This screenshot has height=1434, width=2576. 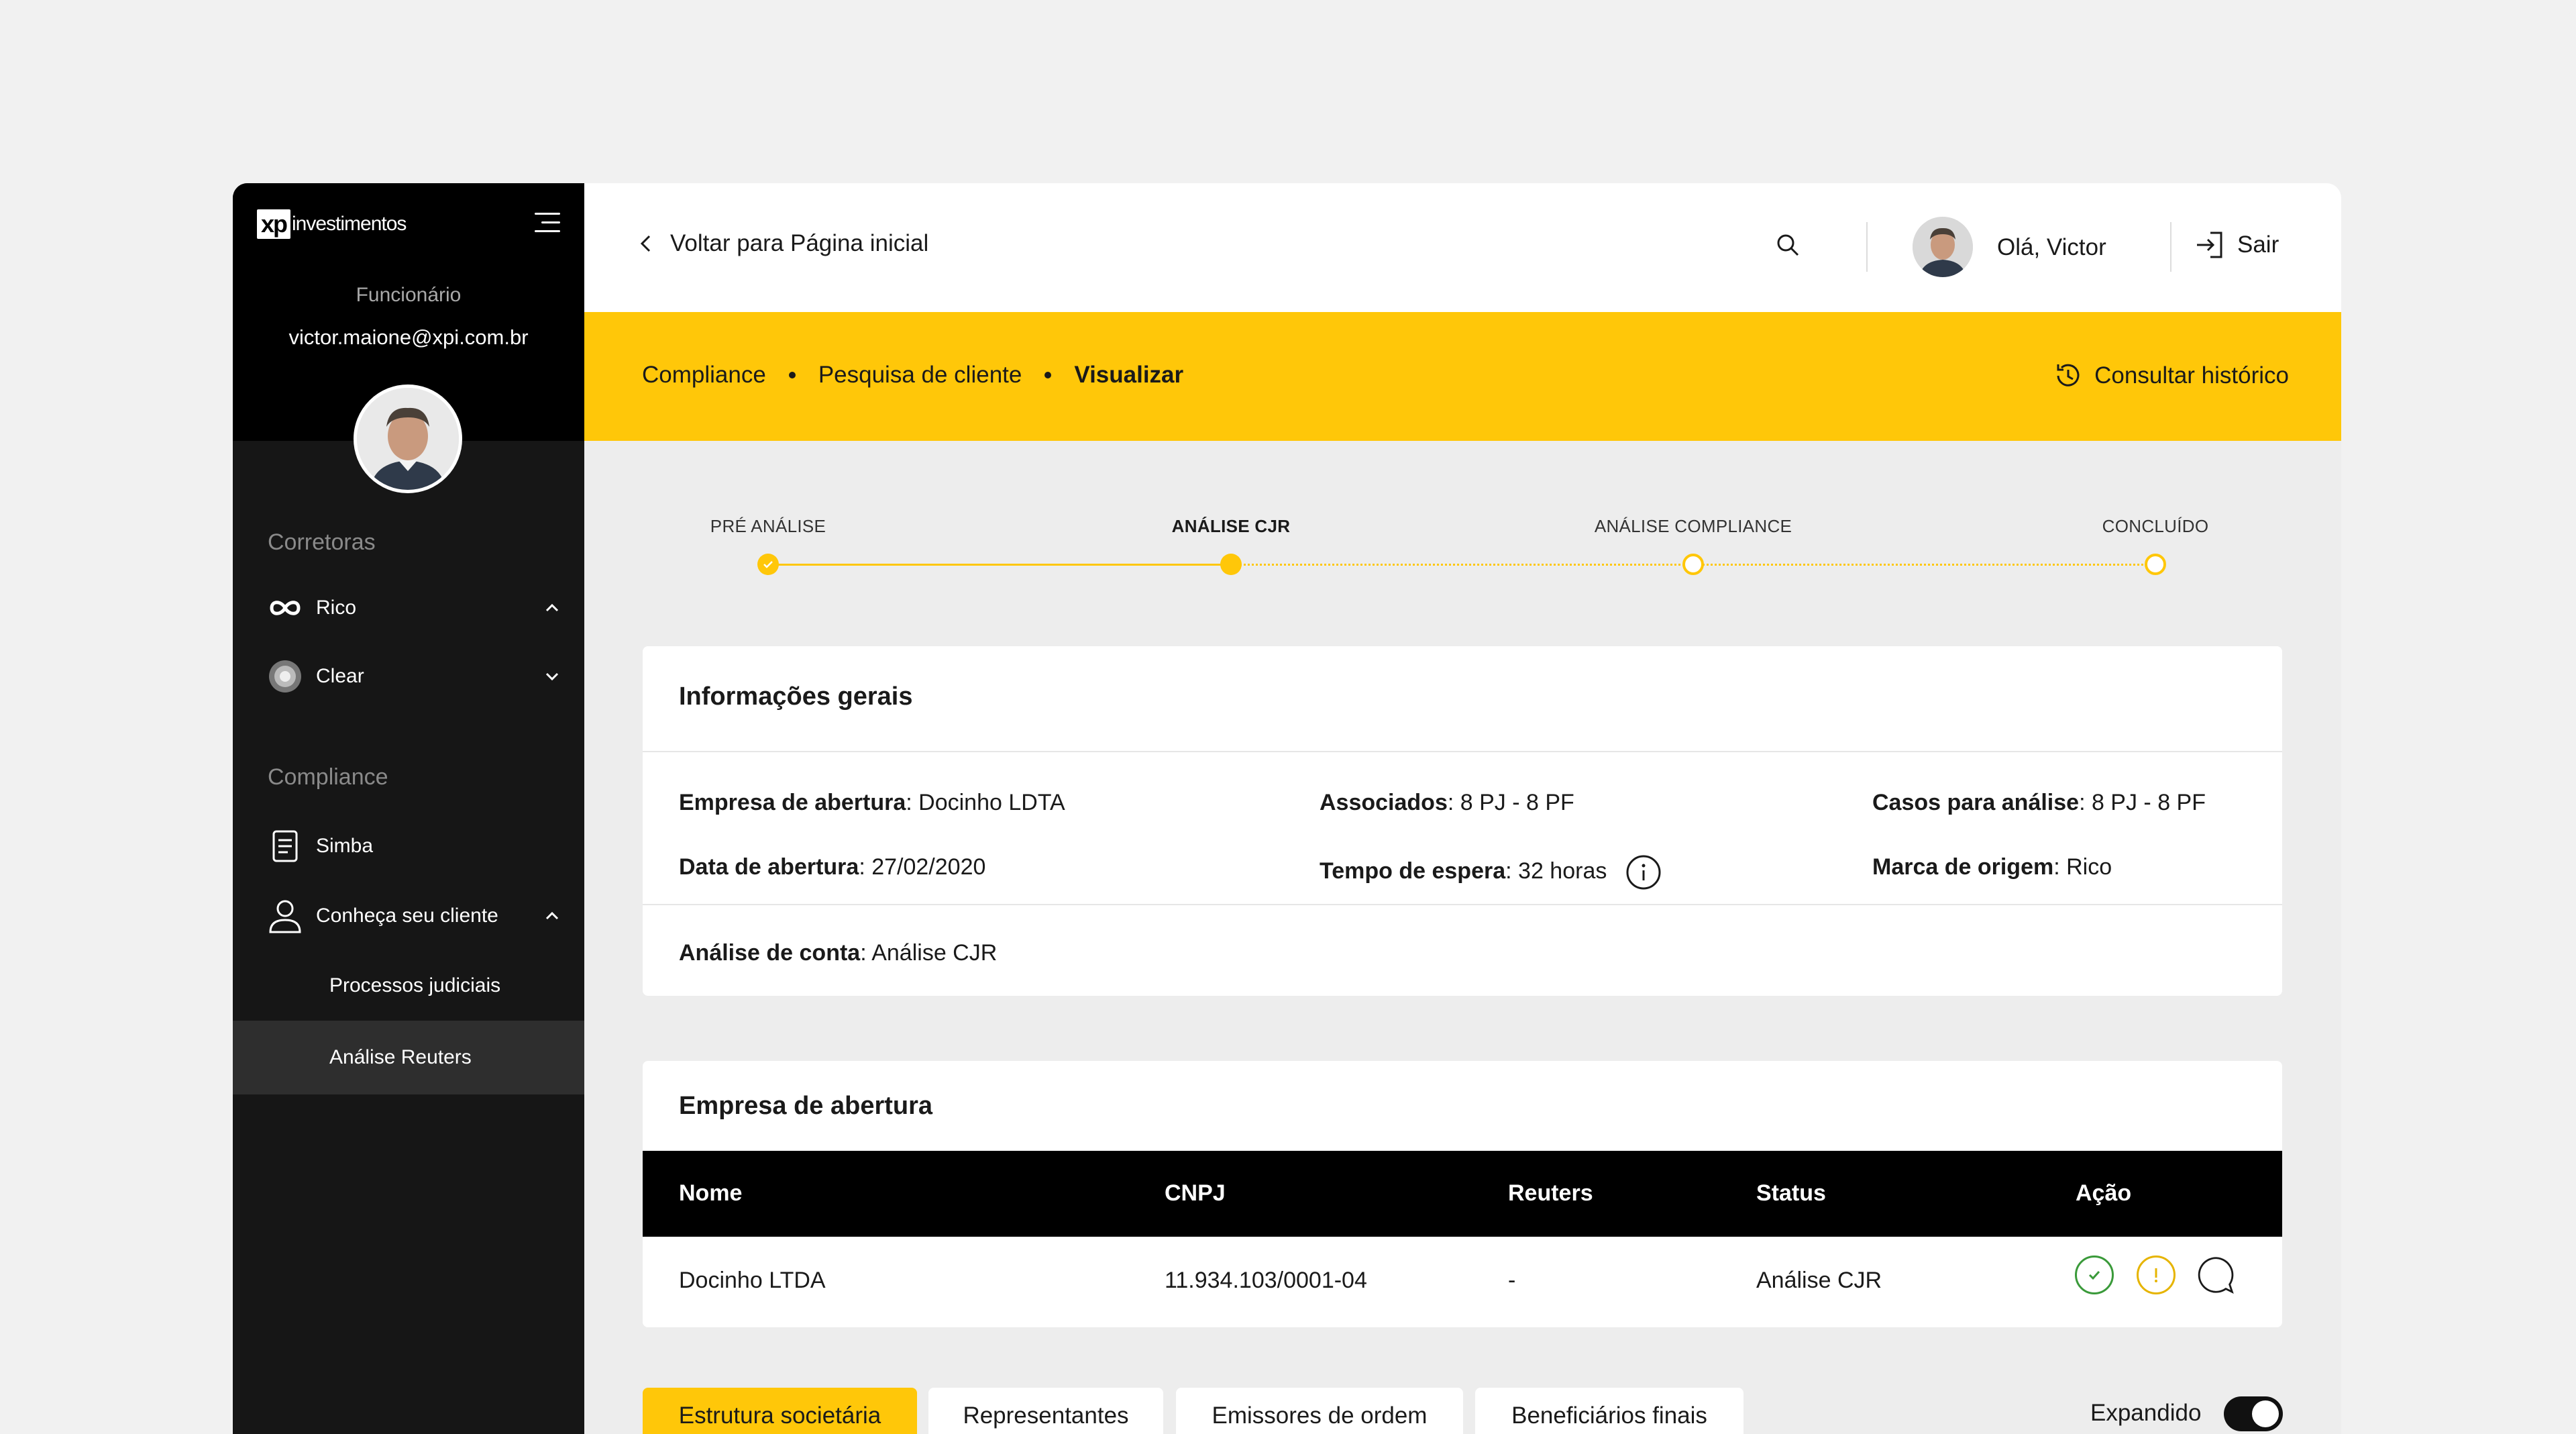 What do you see at coordinates (285, 608) in the screenshot?
I see `infinity-icon` at bounding box center [285, 608].